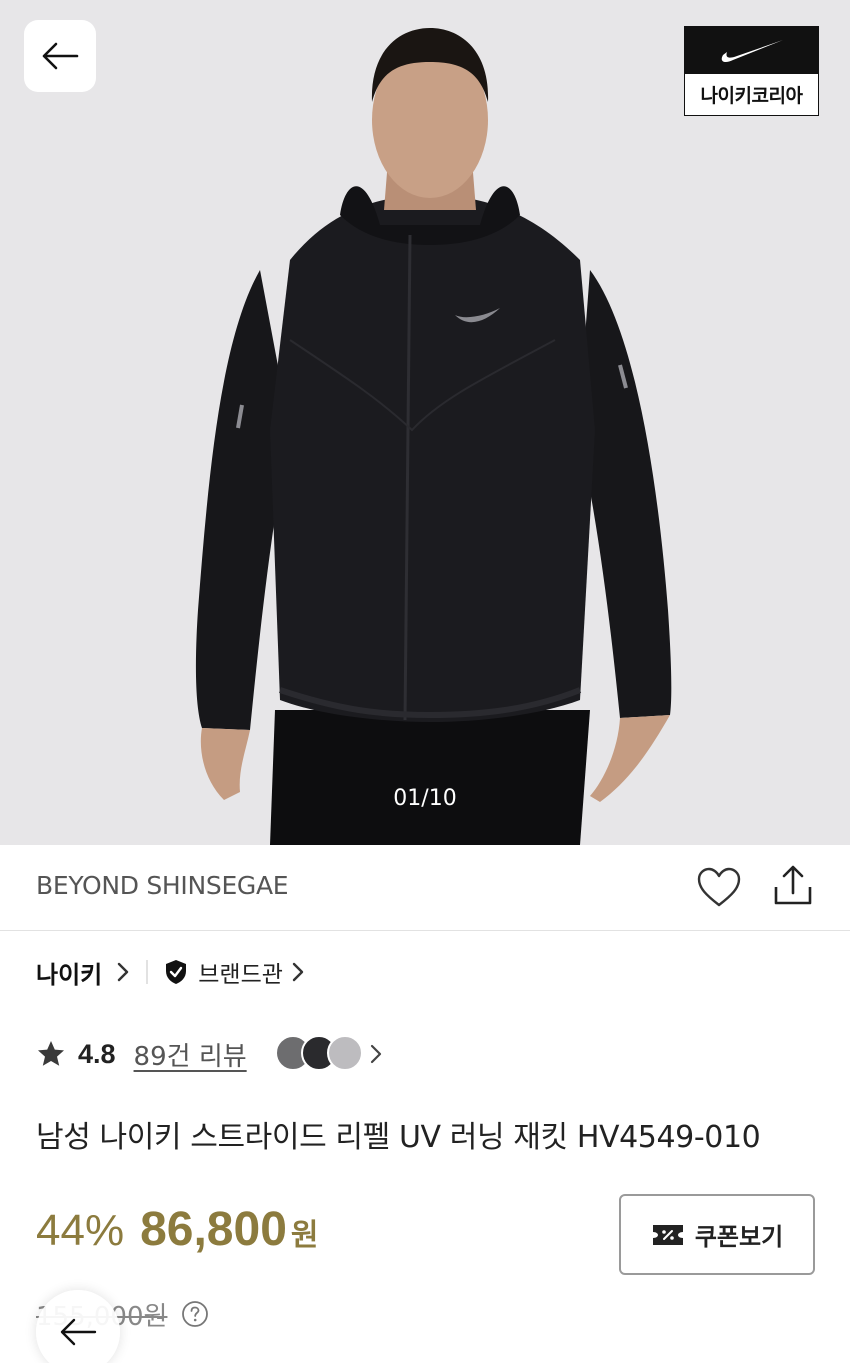 The image size is (850, 1363). I want to click on coupon-icon, so click(667, 1234).